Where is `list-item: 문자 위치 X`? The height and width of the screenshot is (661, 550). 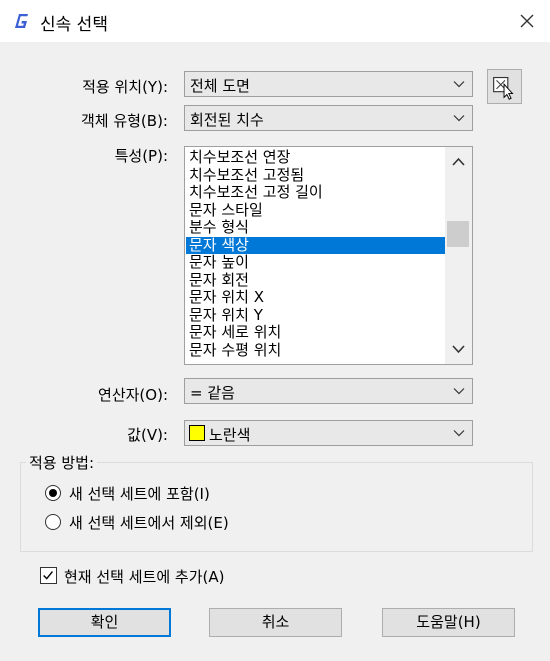
list-item: 문자 위치 X is located at coordinates (316, 298).